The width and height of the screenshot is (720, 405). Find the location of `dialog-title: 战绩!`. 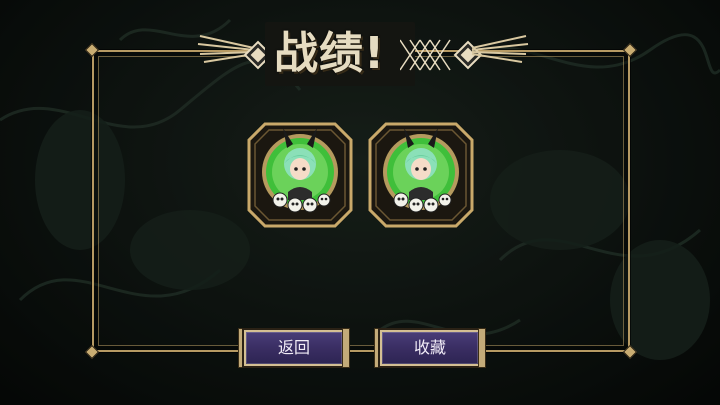

dialog-title: 战绩! is located at coordinates (330, 53).